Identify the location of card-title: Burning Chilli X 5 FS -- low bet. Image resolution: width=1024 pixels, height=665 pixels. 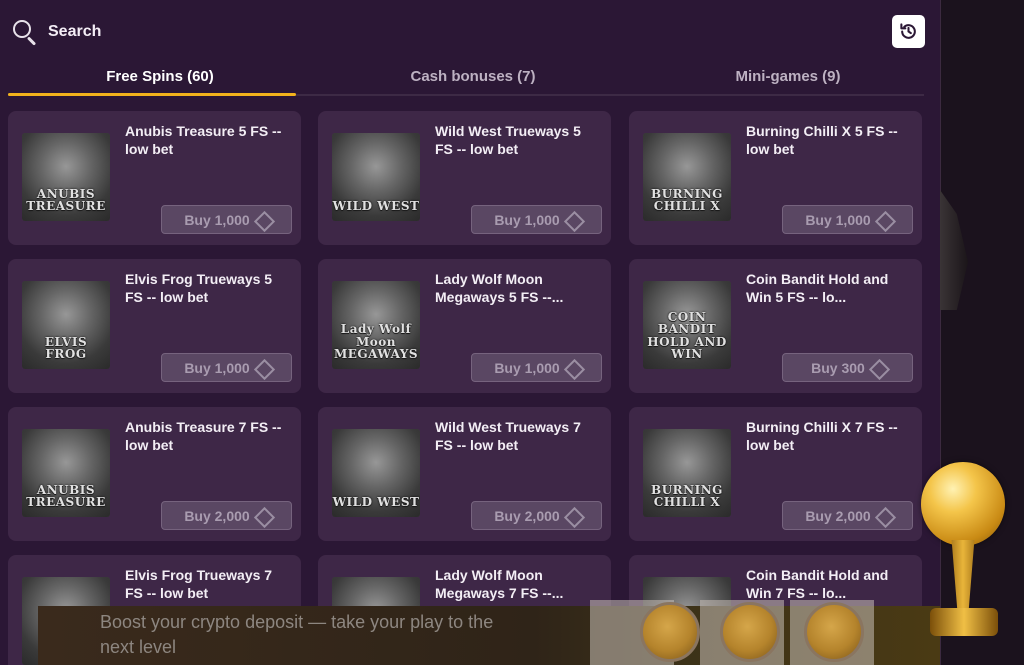
(822, 140).